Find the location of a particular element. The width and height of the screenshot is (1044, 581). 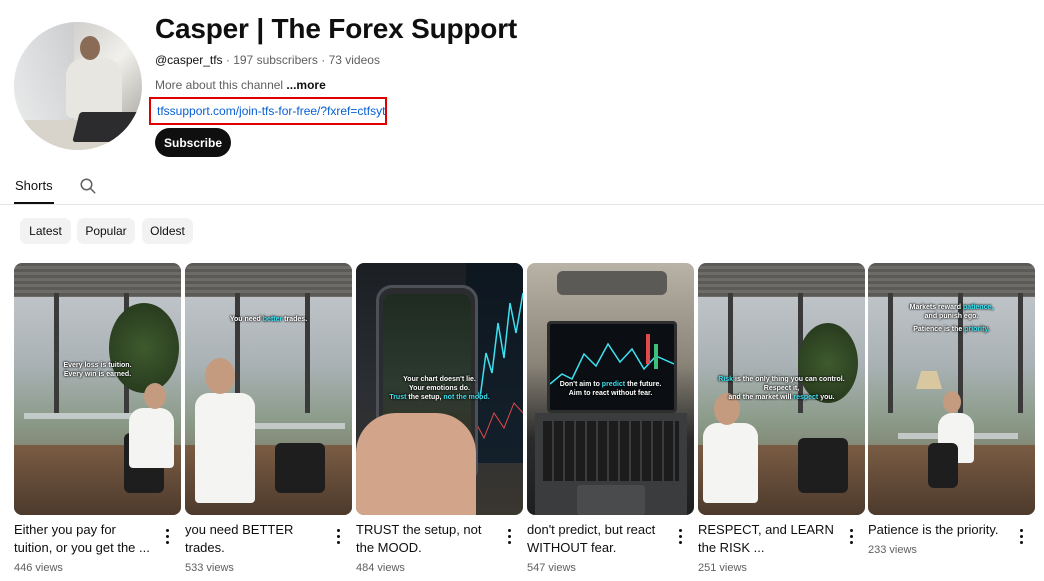

short-title: you need BETTER trades. is located at coordinates (255, 539).